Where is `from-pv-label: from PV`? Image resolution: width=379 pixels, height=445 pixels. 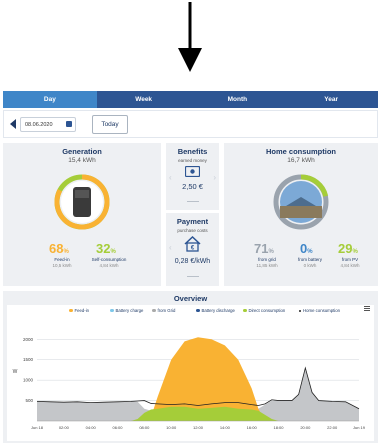
from-pv-label: from PV is located at coordinates (350, 259).